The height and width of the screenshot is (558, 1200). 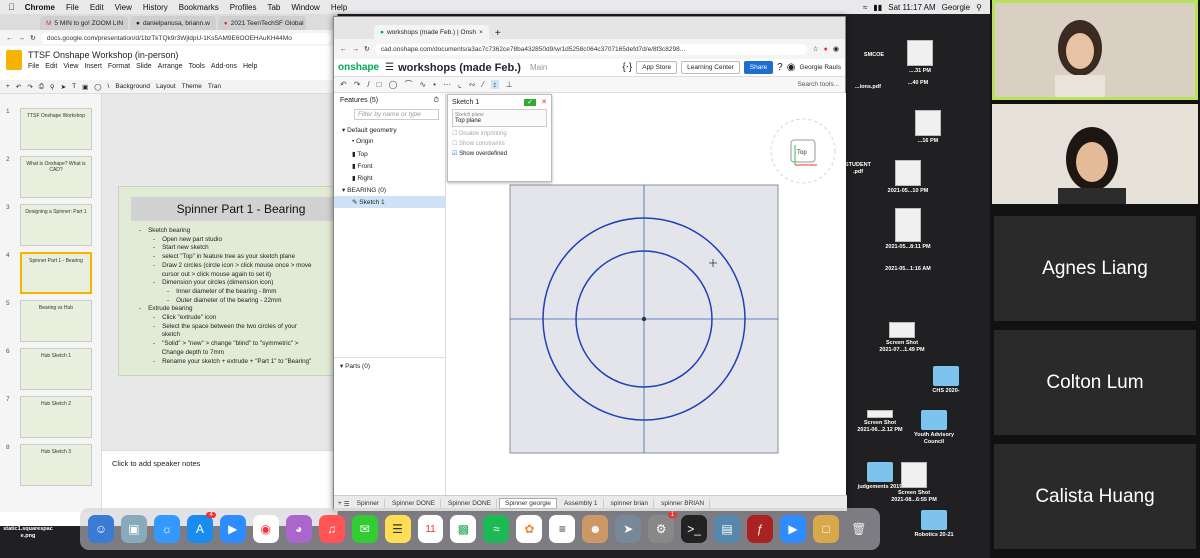 I want to click on contacts-icon: ☻, so click(x=595, y=529).